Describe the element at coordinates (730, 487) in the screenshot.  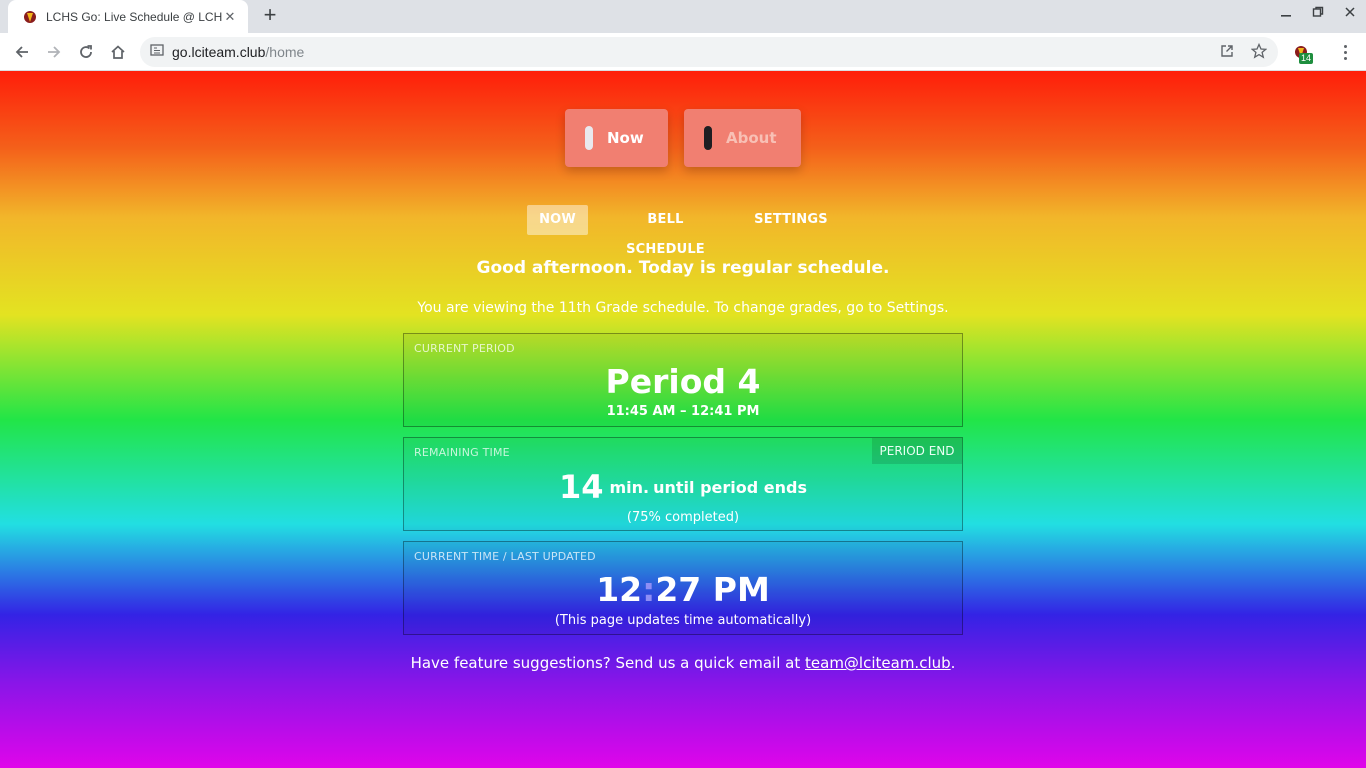
I see `remaining-text: until period ends` at that location.